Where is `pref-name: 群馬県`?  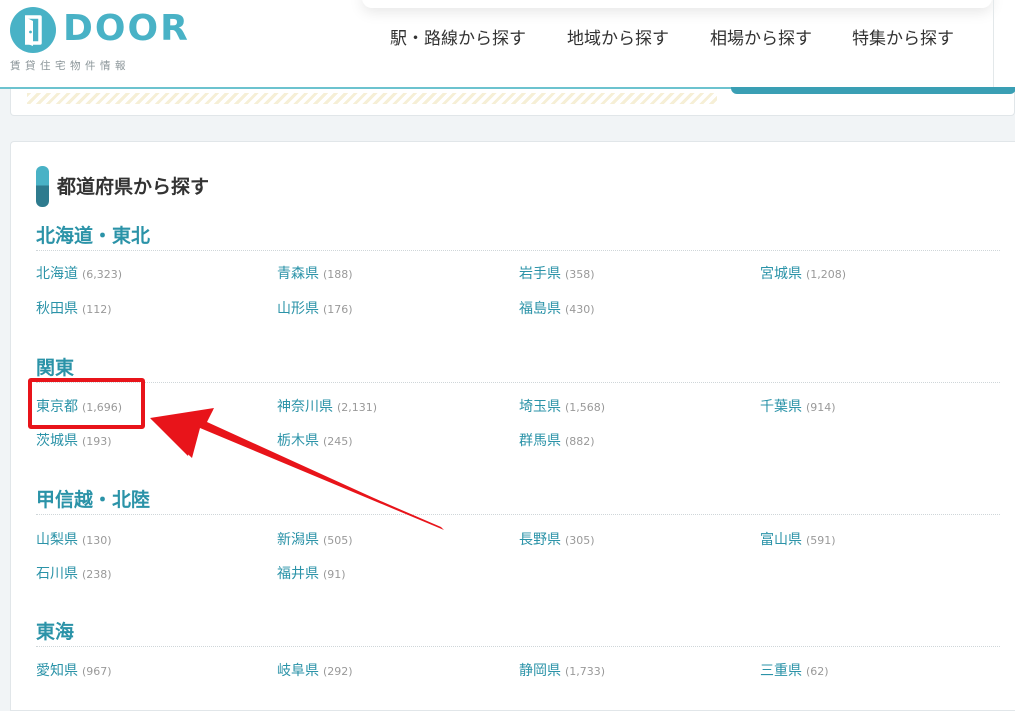
pref-name: 群馬県 is located at coordinates (540, 441).